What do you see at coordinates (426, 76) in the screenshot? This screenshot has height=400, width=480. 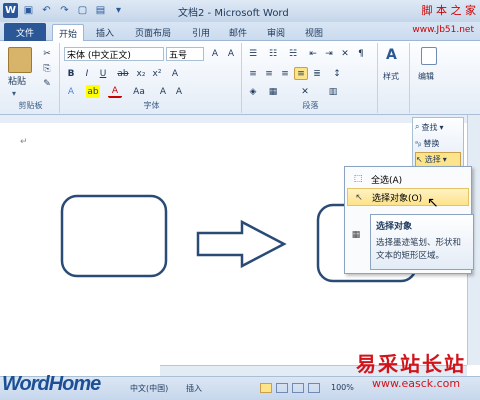 I see `editing-button: 编辑` at bounding box center [426, 76].